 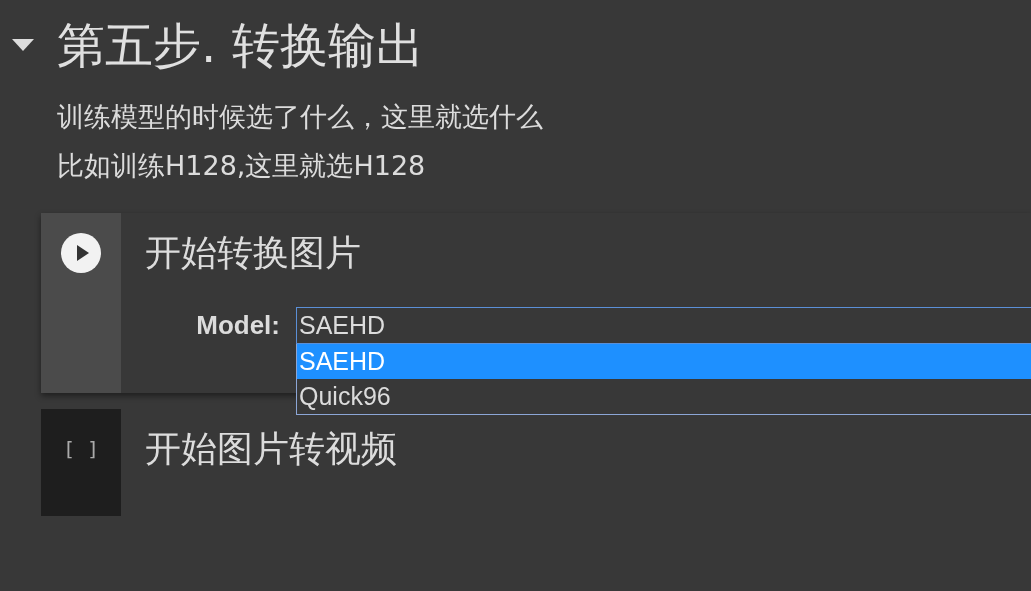 What do you see at coordinates (240, 45) in the screenshot?
I see `section-heading: 第五步. 转换输出` at bounding box center [240, 45].